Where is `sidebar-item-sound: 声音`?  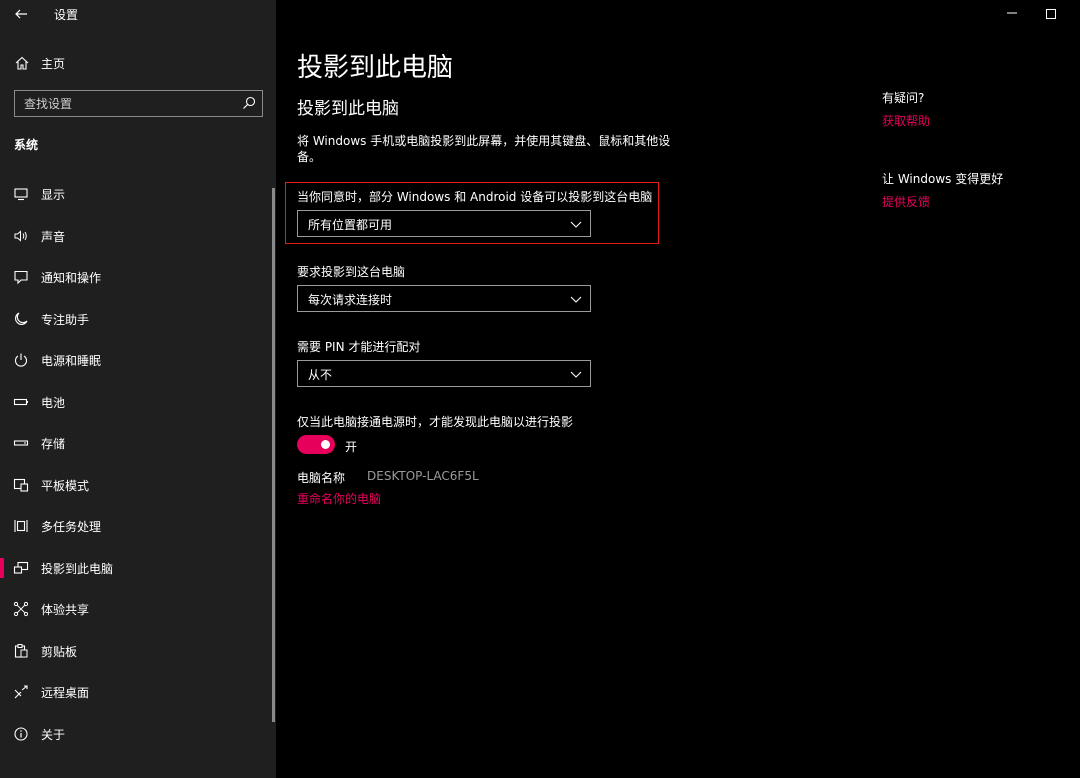
sidebar-item-sound: 声音 is located at coordinates (135, 236).